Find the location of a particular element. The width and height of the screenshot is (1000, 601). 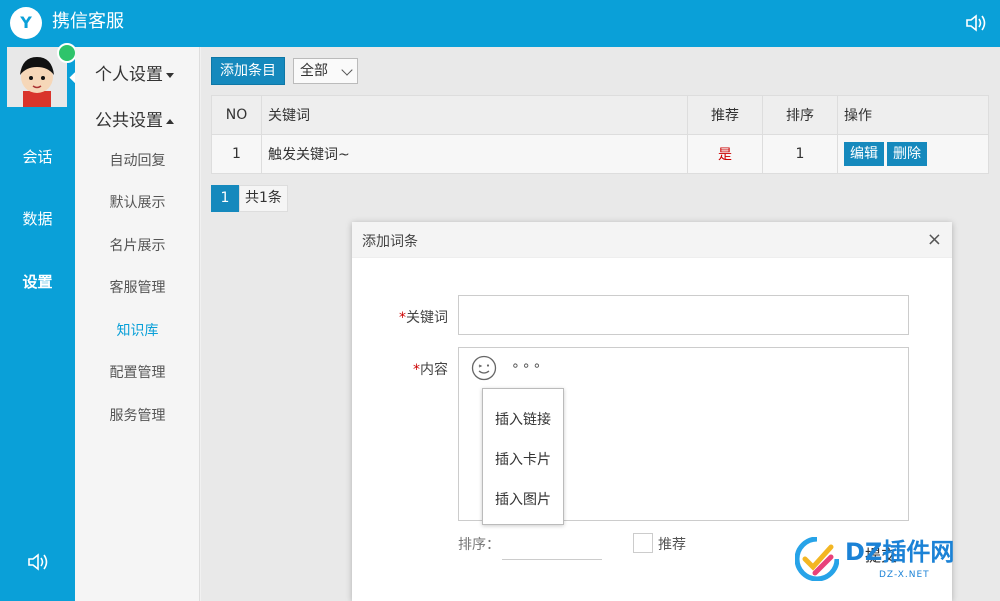

page-1-button: 1 is located at coordinates (225, 198).